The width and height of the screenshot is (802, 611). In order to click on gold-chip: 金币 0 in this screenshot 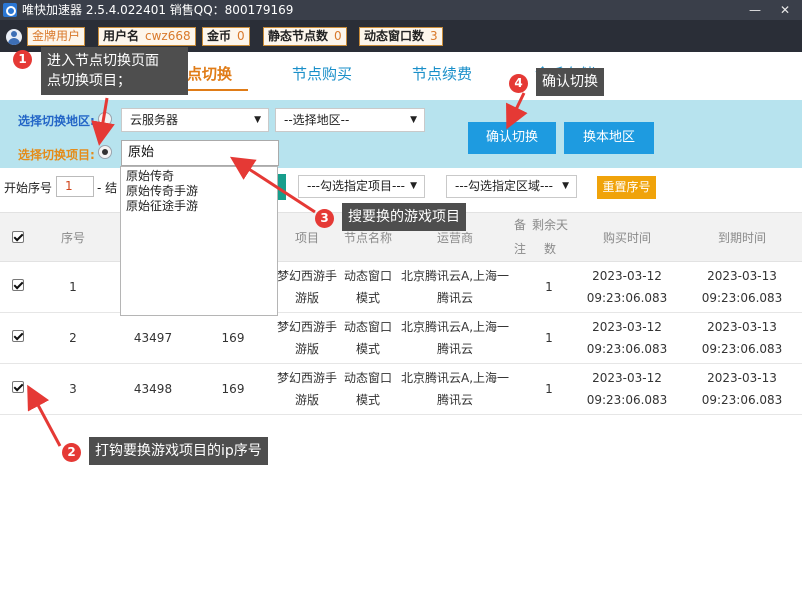, I will do `click(226, 36)`.